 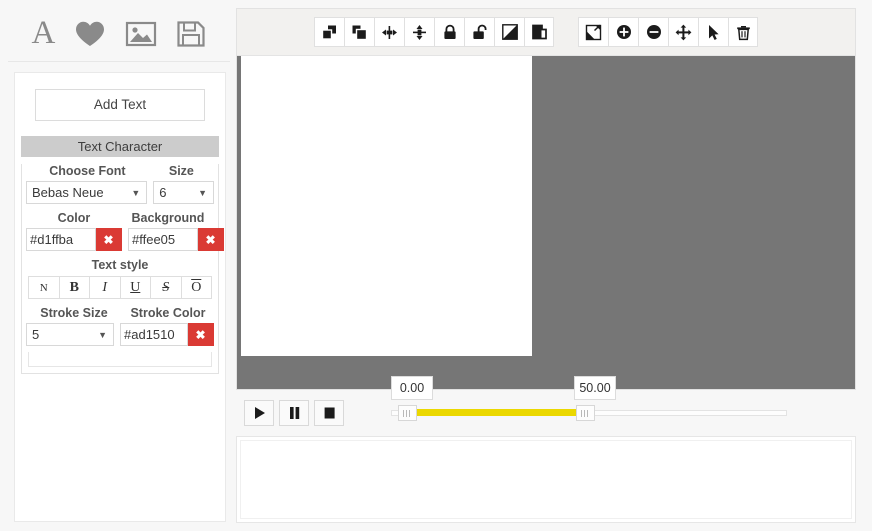 I want to click on style-overline-button: O, so click(x=196, y=287).